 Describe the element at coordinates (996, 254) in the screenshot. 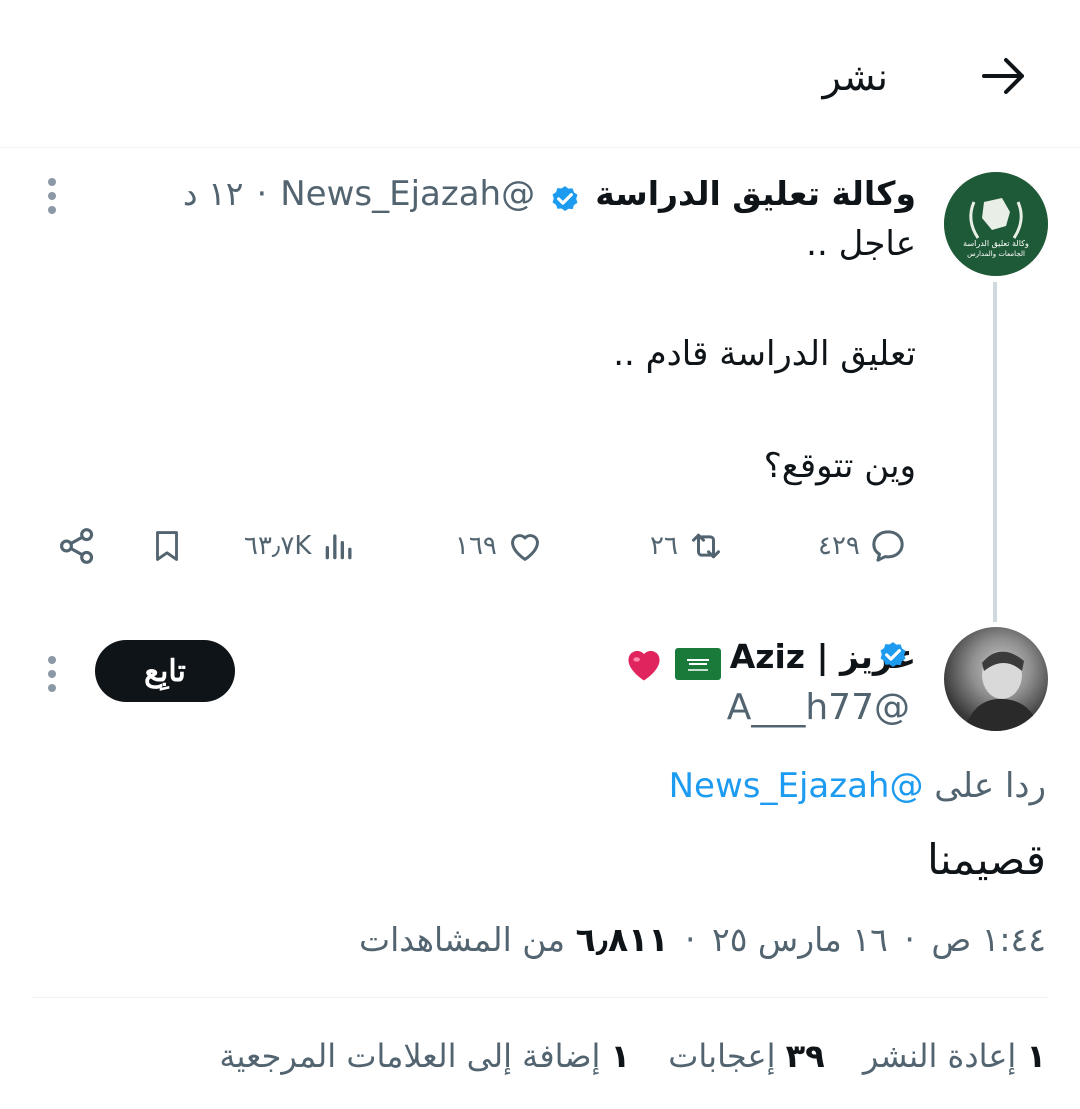

I see `svg-text: الجامعات والمدارس` at that location.